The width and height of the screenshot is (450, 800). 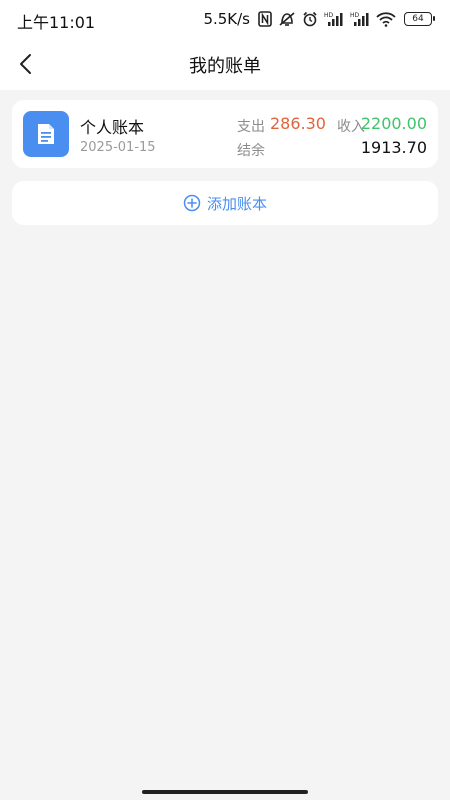 I want to click on income-value: 2200.00, so click(x=393, y=123).